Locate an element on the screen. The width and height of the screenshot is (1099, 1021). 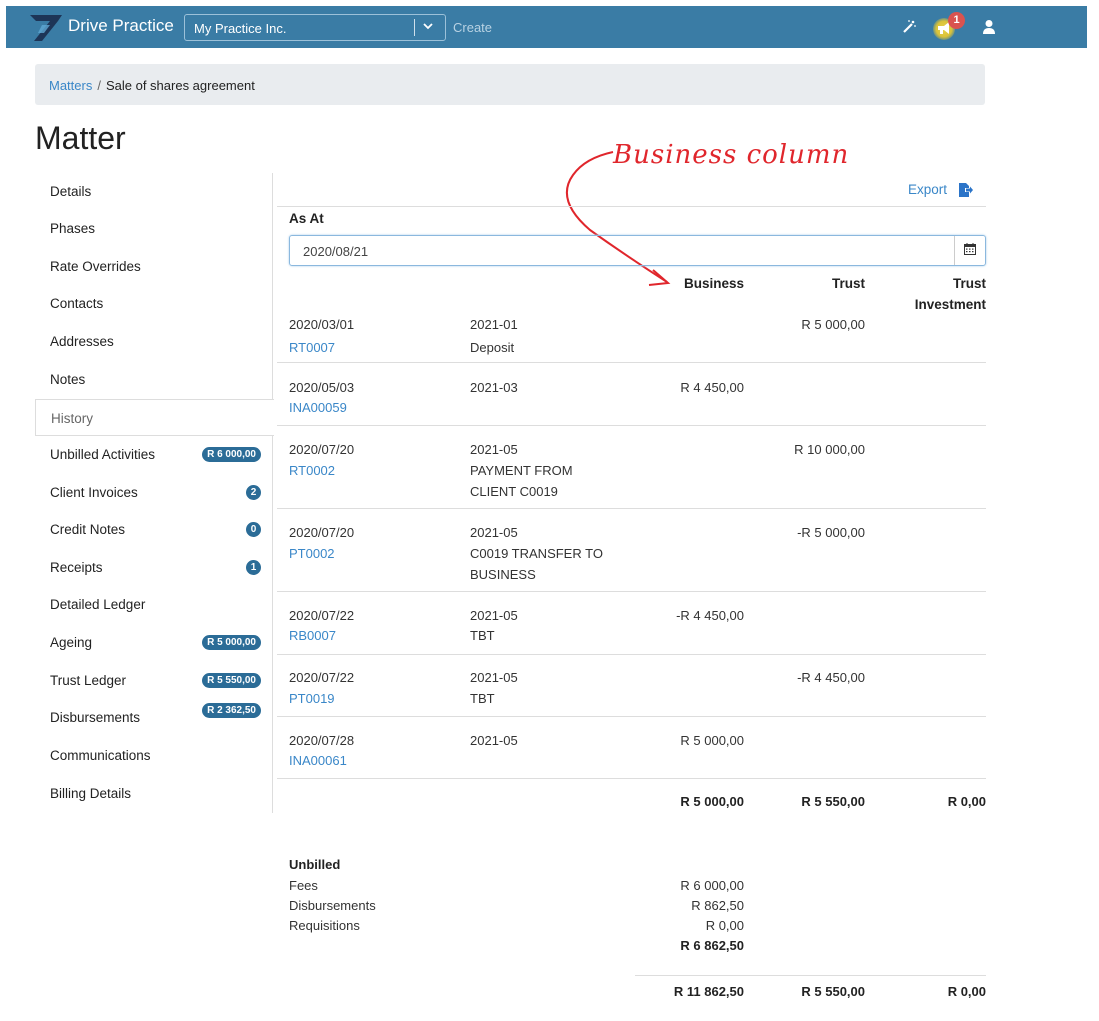
trust-ledger-badge: R 5 550,00 is located at coordinates (231, 680).